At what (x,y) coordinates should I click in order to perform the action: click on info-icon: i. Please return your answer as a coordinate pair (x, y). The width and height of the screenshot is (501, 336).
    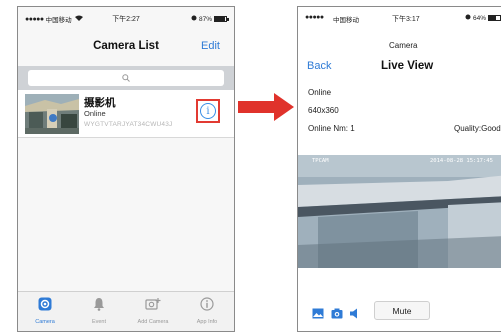
    Looking at the image, I should click on (208, 111).